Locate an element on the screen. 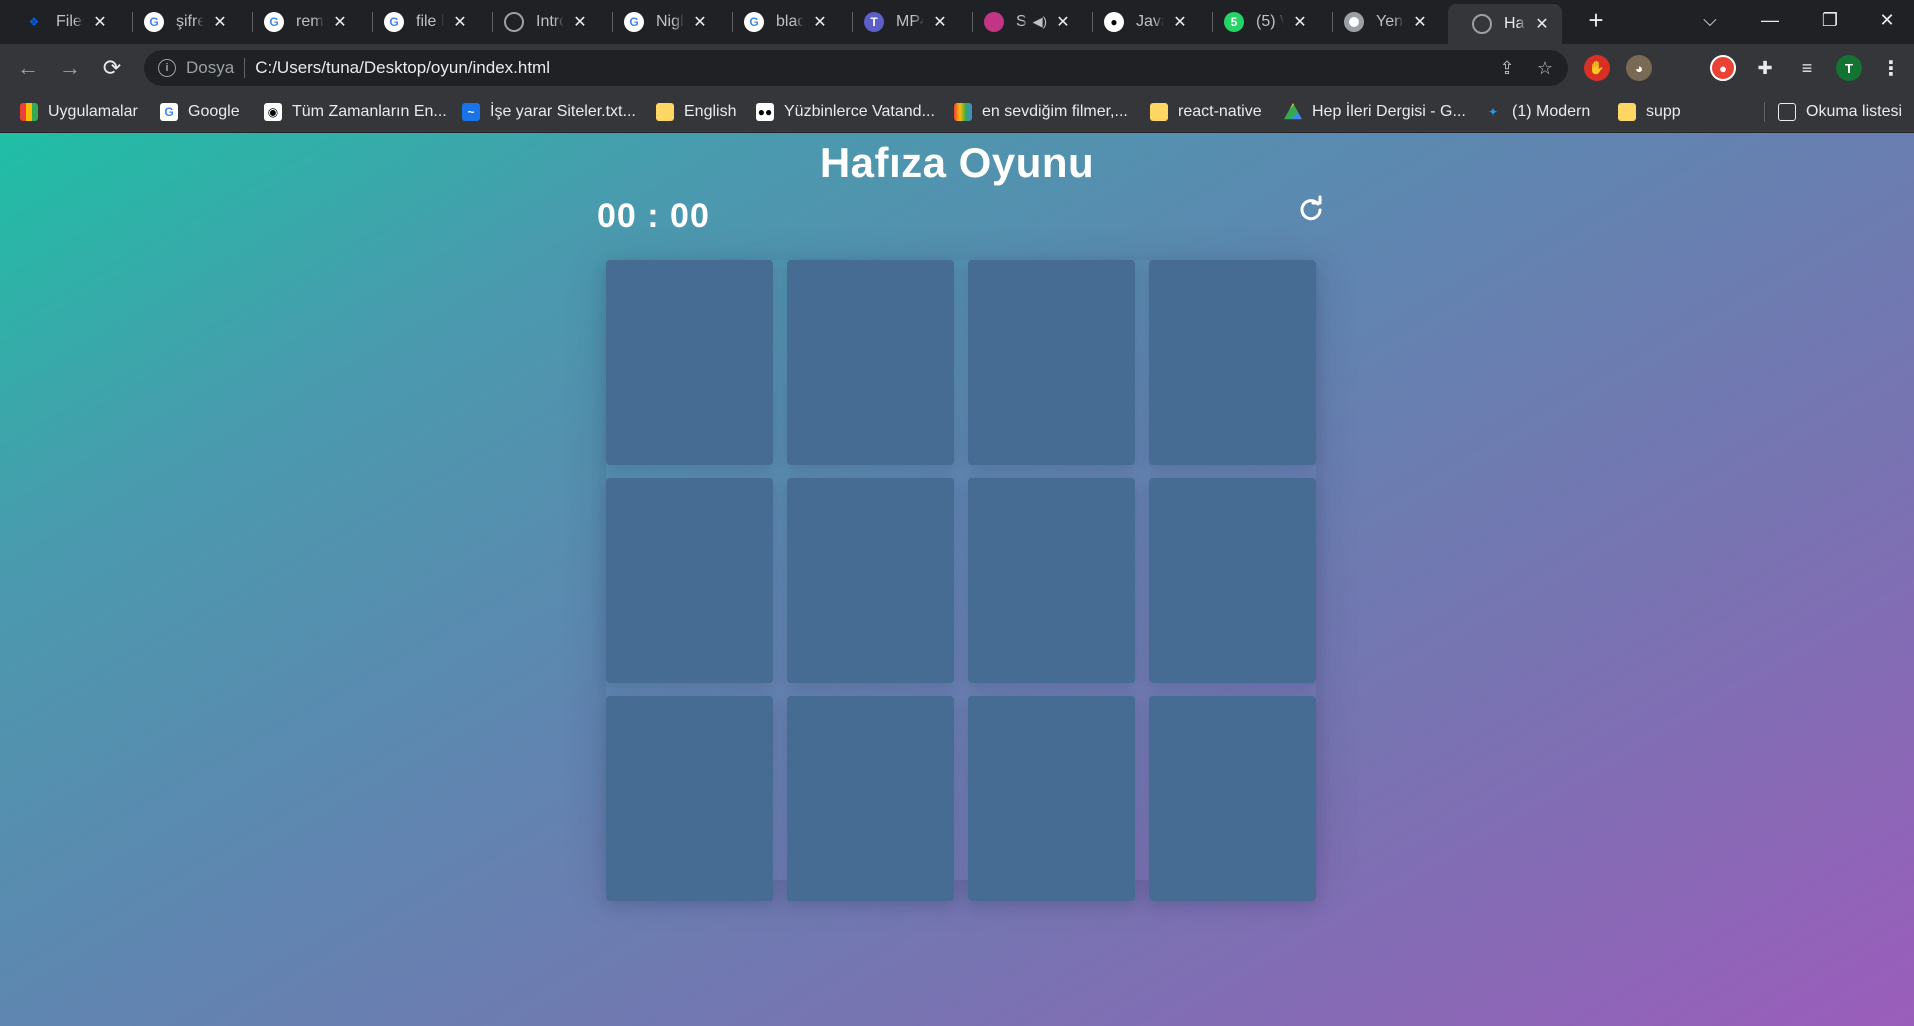  reload-icon: ⟳ is located at coordinates (112, 68).